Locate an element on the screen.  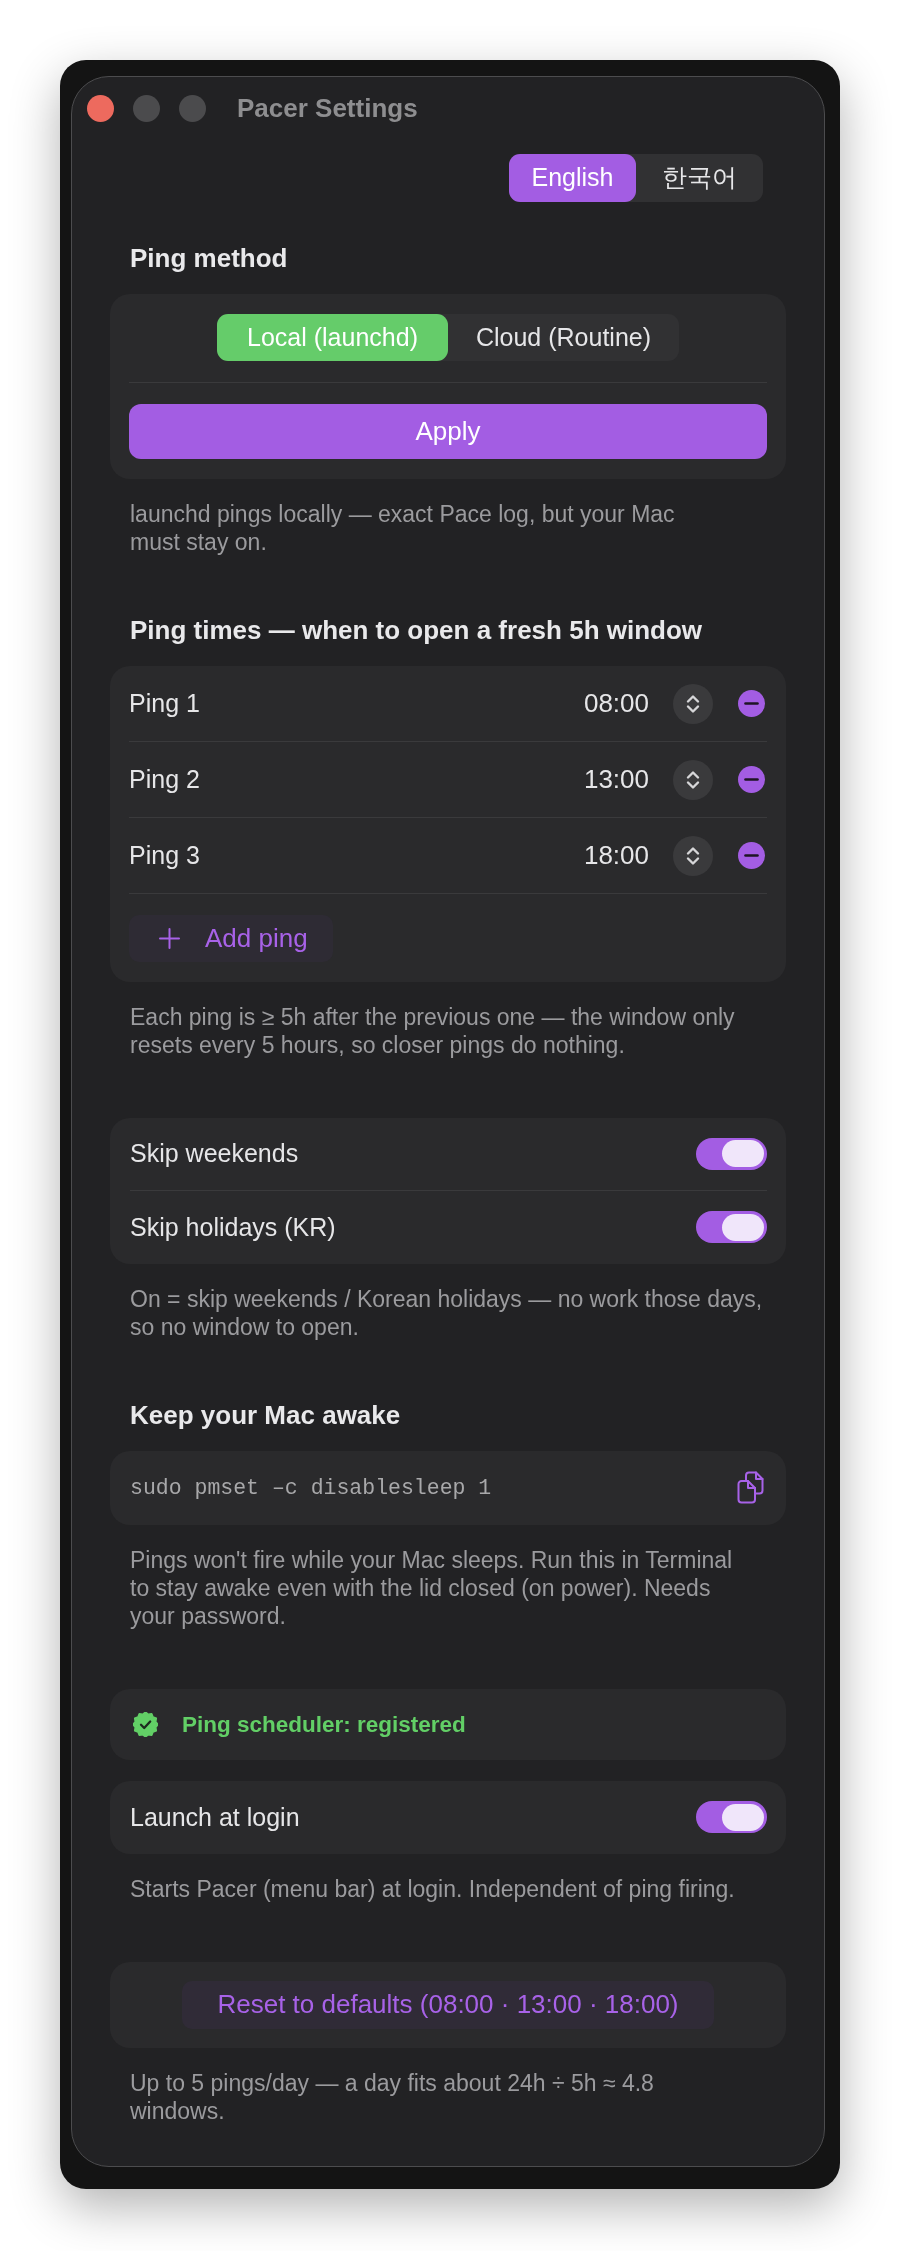
section-heading: Keep your Mac awake is located at coordinates (265, 1414).